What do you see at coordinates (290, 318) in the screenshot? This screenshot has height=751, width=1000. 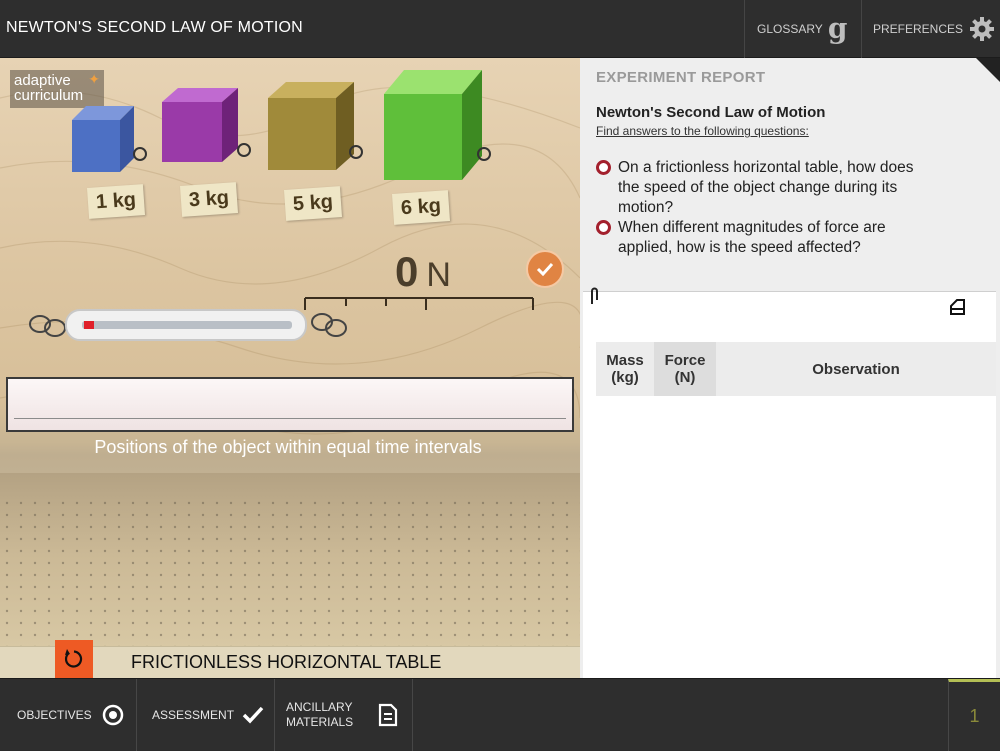 I see `spring-scale` at bounding box center [290, 318].